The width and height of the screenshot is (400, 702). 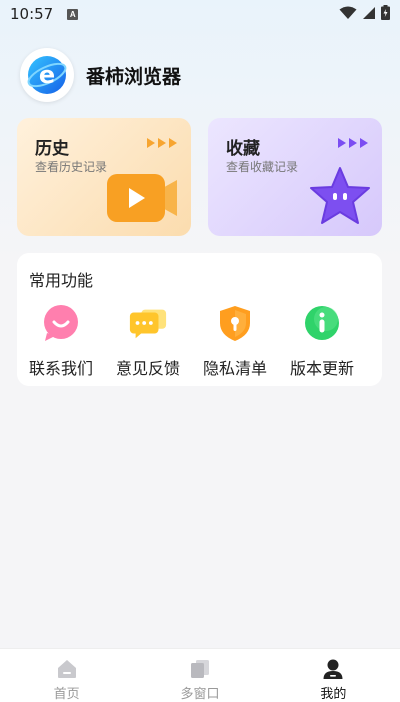 What do you see at coordinates (348, 14) in the screenshot?
I see `wifi-icon` at bounding box center [348, 14].